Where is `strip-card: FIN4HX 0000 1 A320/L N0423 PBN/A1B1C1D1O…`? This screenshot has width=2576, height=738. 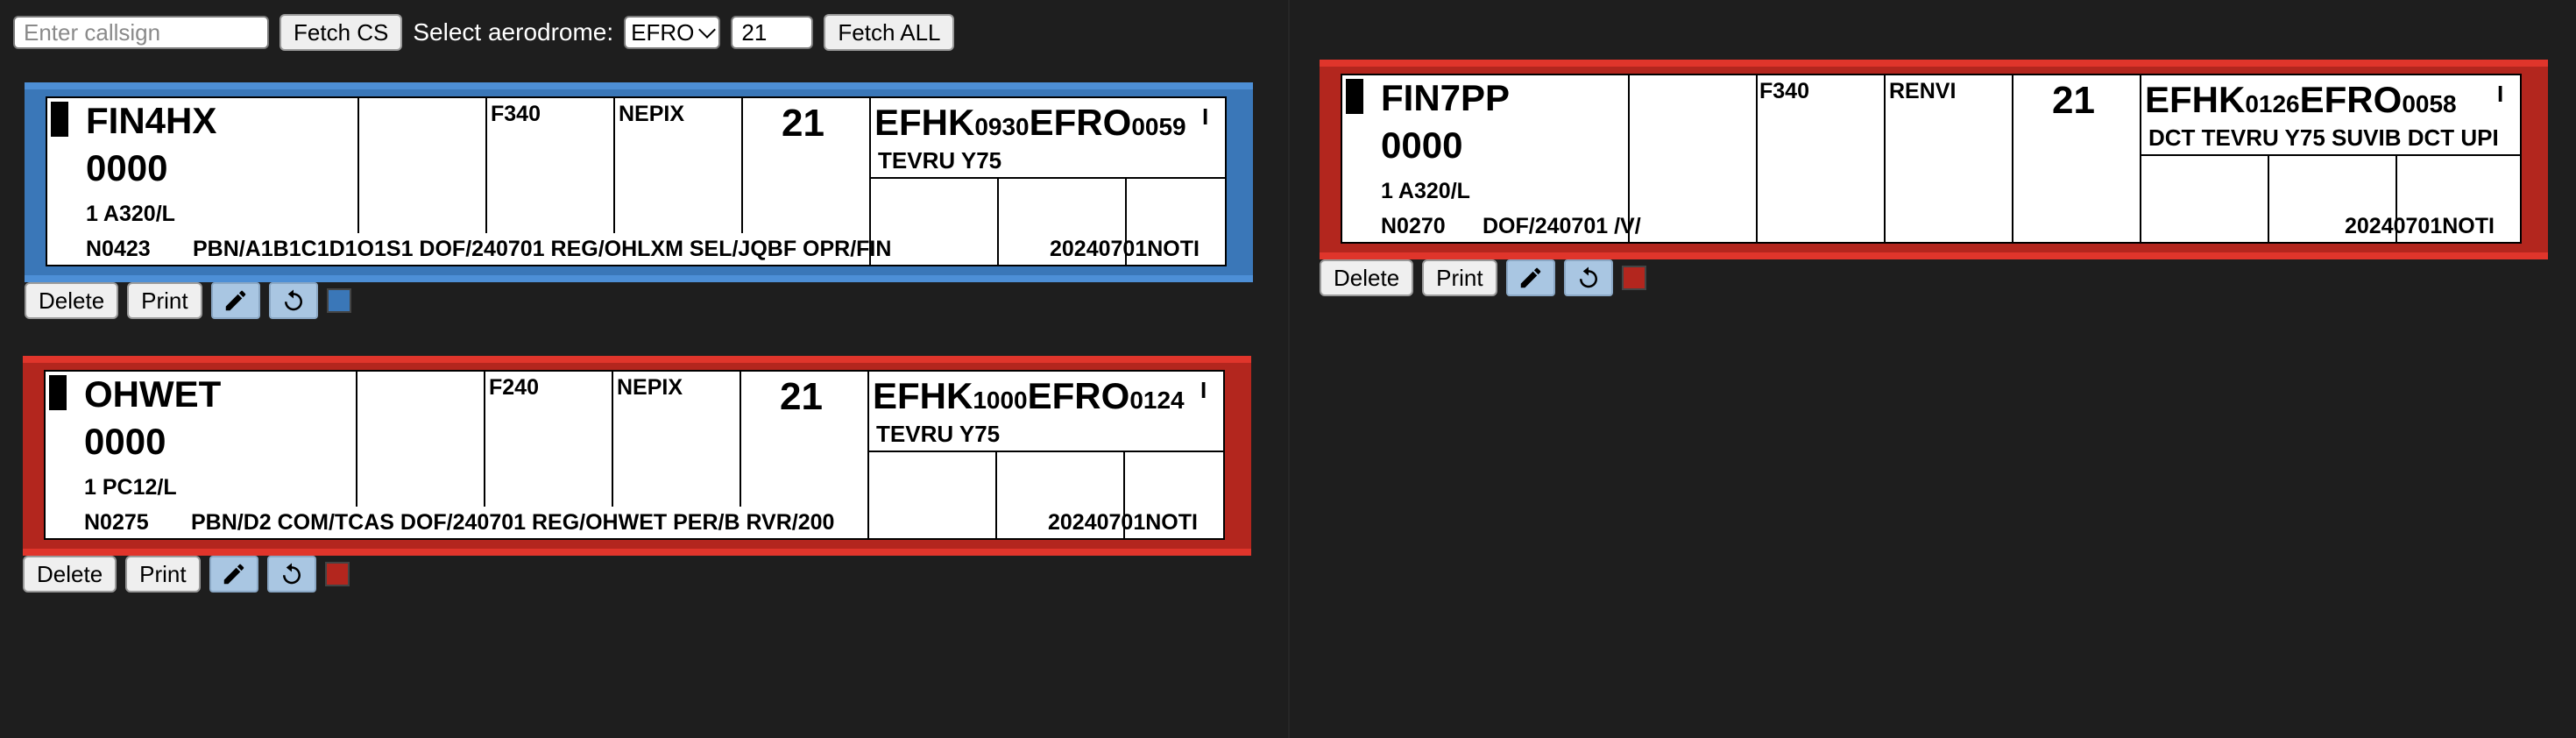
strip-card: FIN4HX 0000 1 A320/L N0423 PBN/A1B1C1D1O… is located at coordinates (636, 181).